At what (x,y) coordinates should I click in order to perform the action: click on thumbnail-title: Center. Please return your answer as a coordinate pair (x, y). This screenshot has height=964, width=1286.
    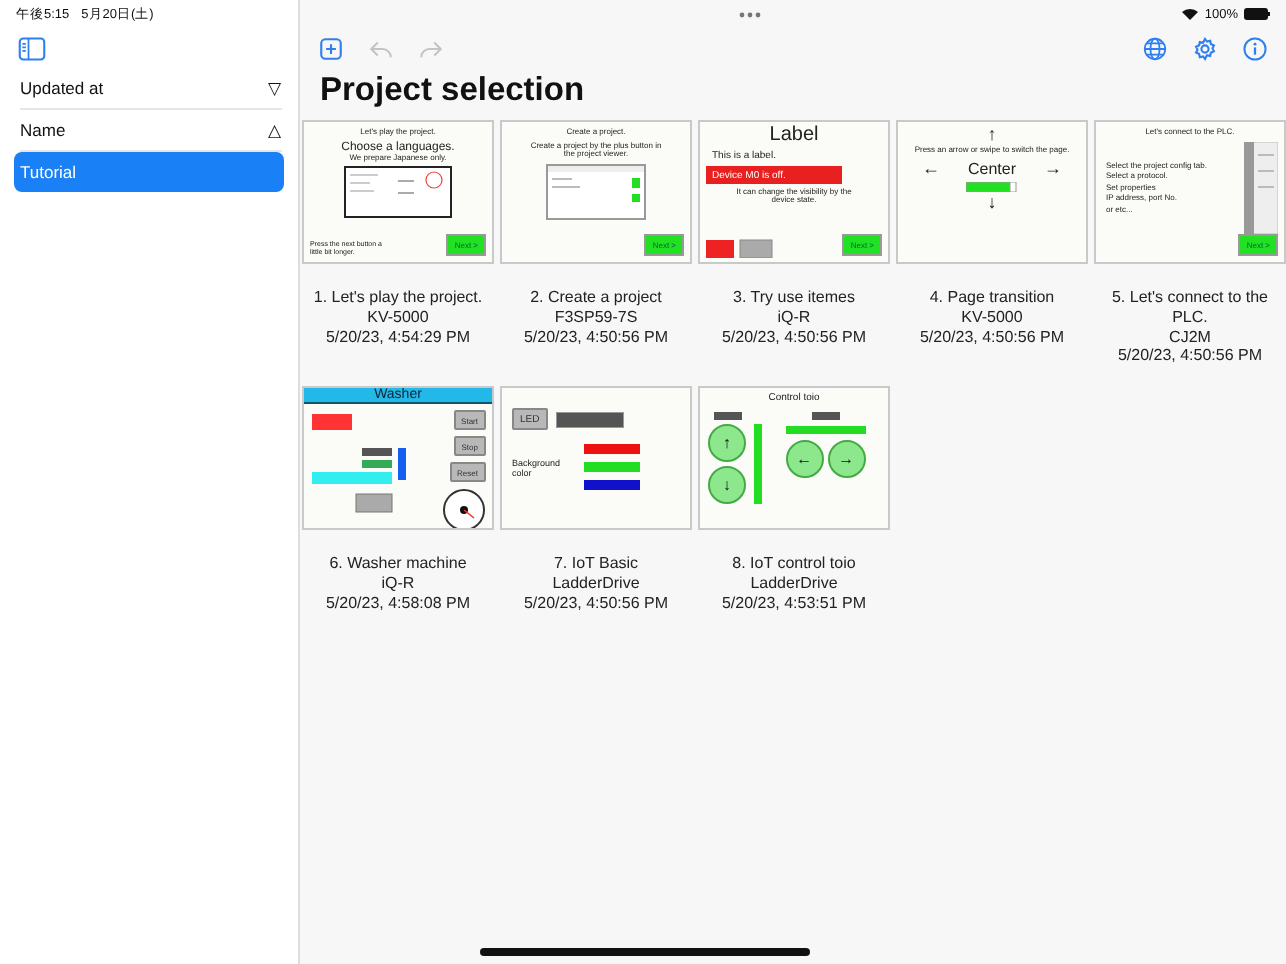
    Looking at the image, I should click on (991, 169).